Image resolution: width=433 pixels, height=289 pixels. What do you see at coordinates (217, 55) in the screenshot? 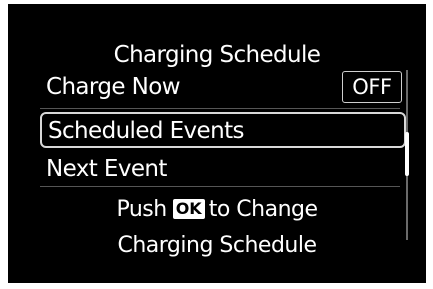
I see `menu-title: Charging Schedule` at bounding box center [217, 55].